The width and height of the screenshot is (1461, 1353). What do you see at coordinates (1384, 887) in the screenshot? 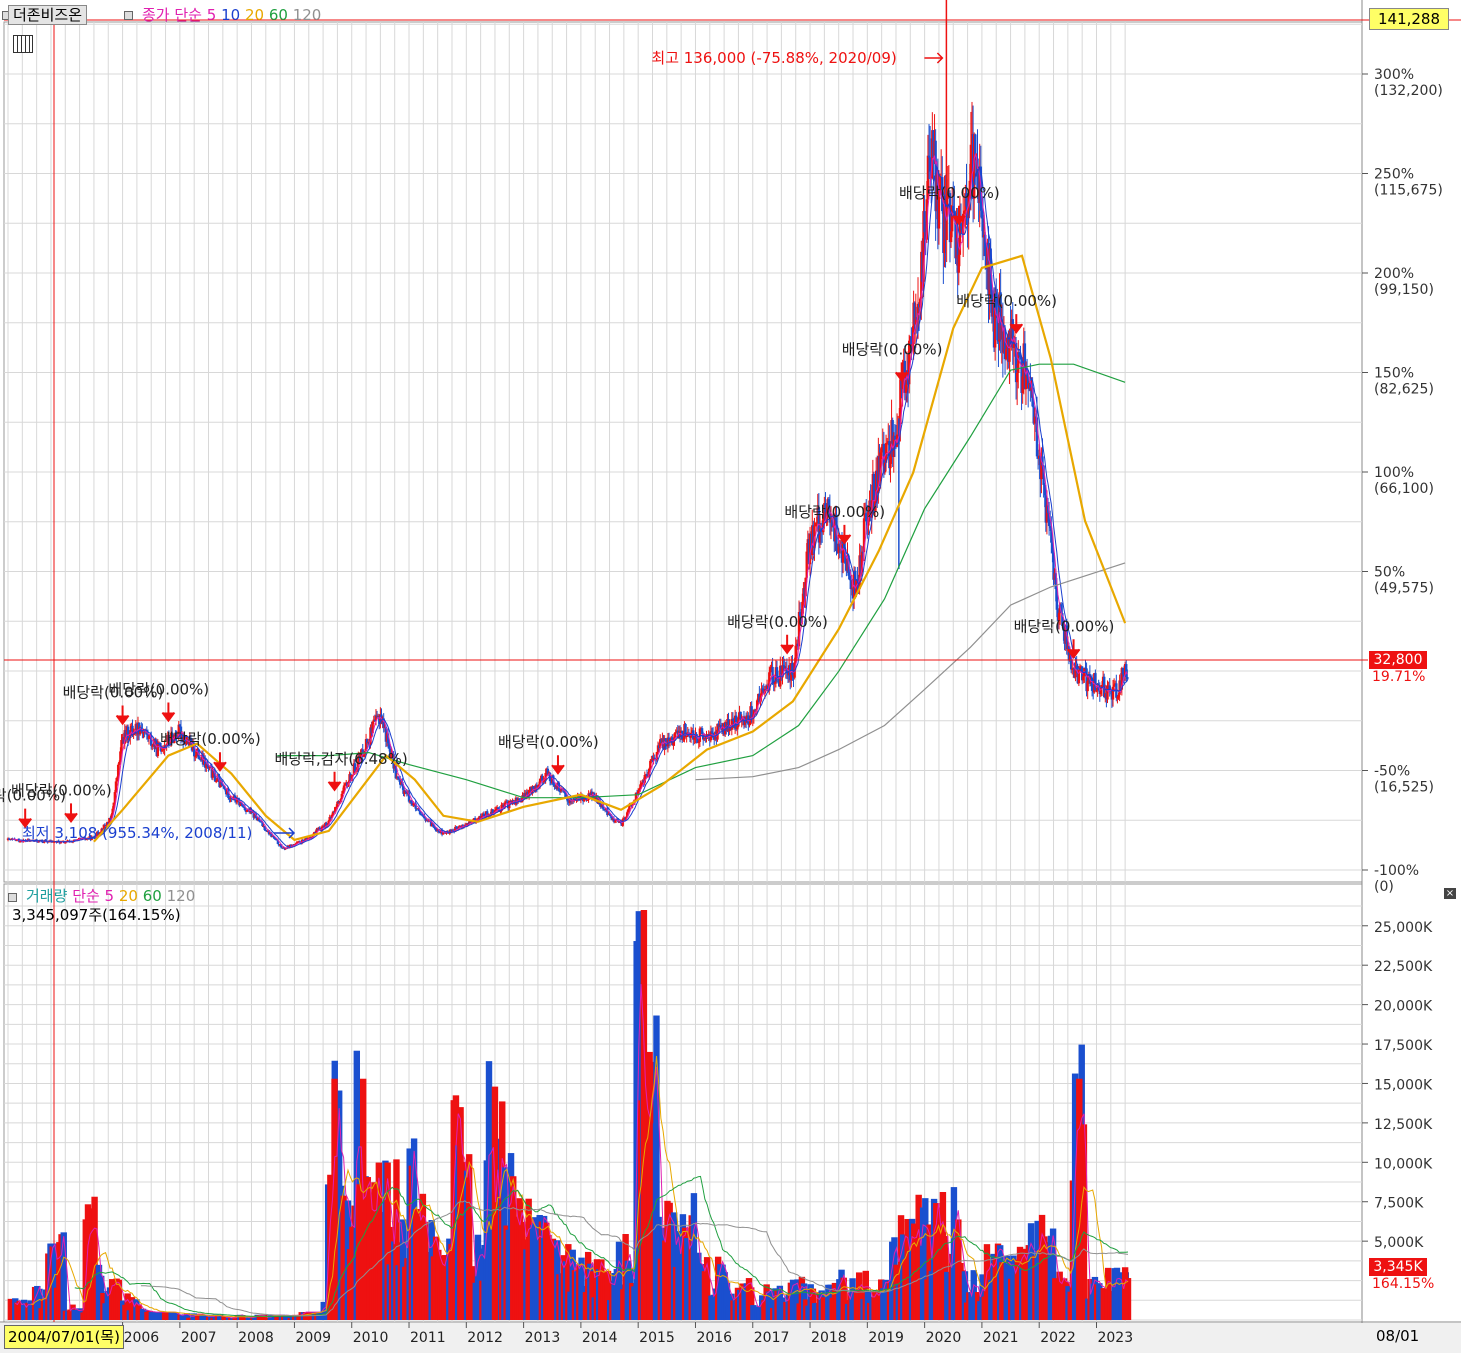
I see `price-axis-value-label: (0)` at bounding box center [1384, 887].